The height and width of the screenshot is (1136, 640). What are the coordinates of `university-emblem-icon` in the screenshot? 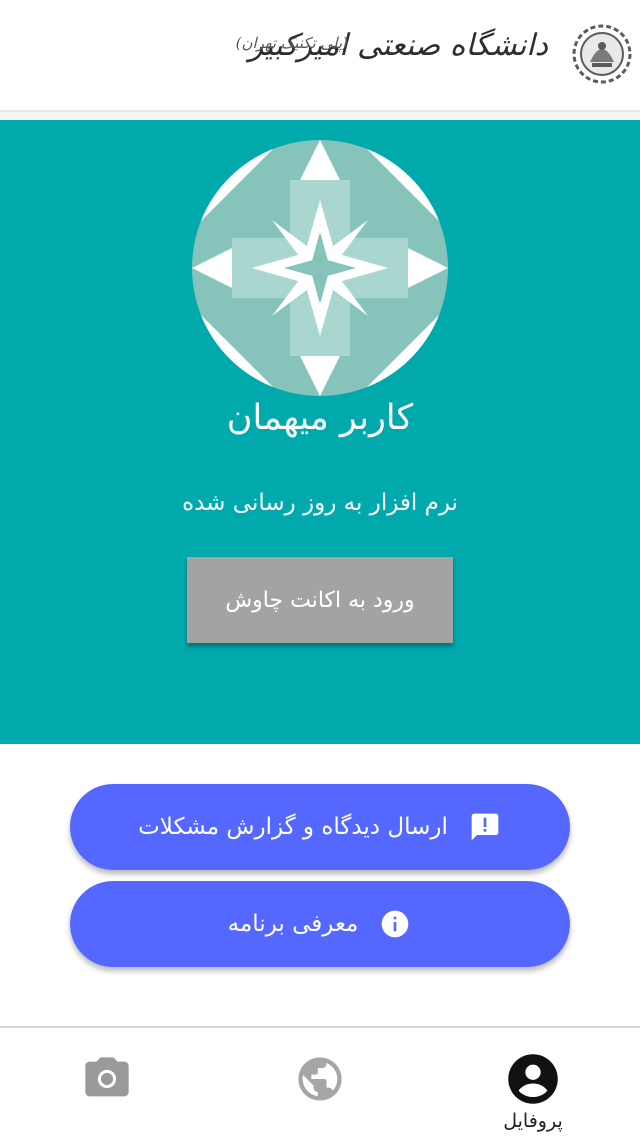 It's located at (602, 54).